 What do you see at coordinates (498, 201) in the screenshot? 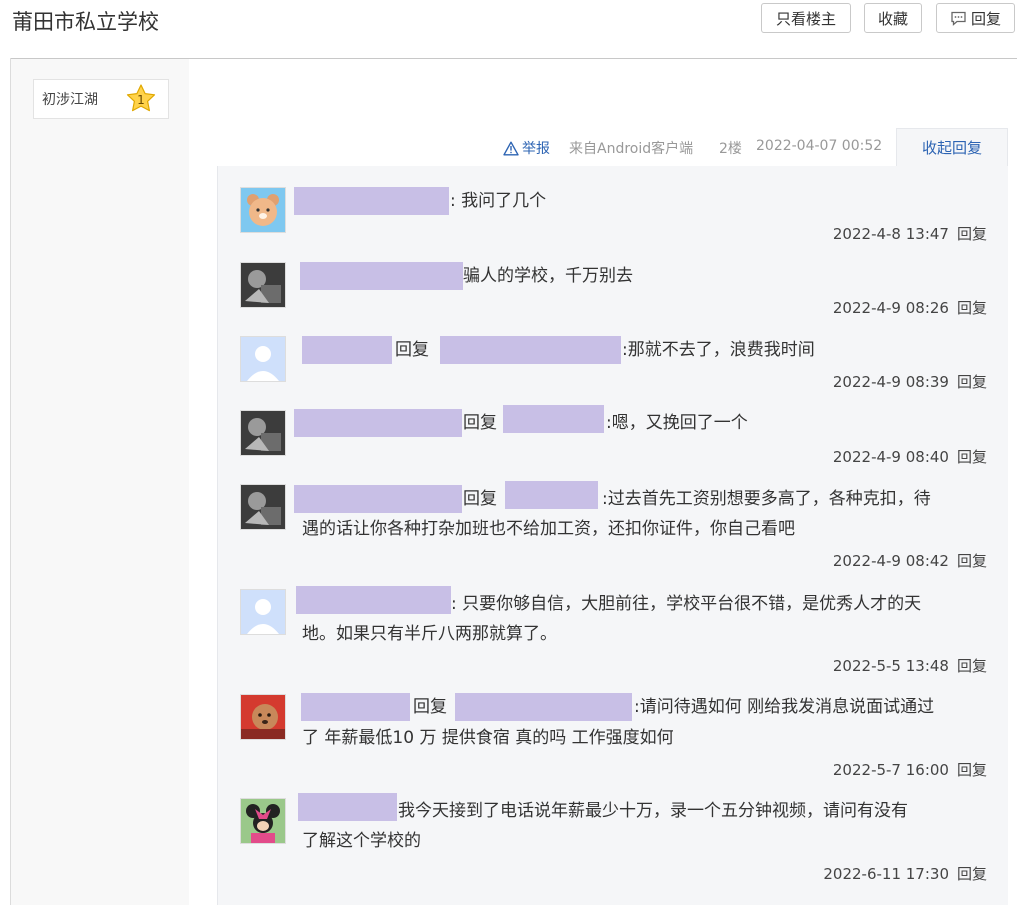
I see `reply-text: : 我问了几个` at bounding box center [498, 201].